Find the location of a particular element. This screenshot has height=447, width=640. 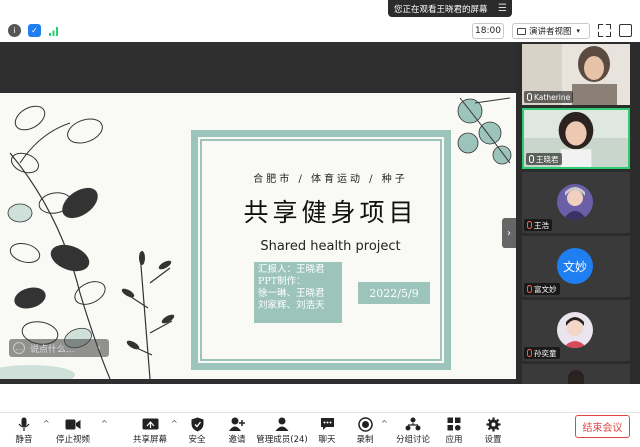

view-mode-button: 演讲者视图 ▾ is located at coordinates (551, 31).